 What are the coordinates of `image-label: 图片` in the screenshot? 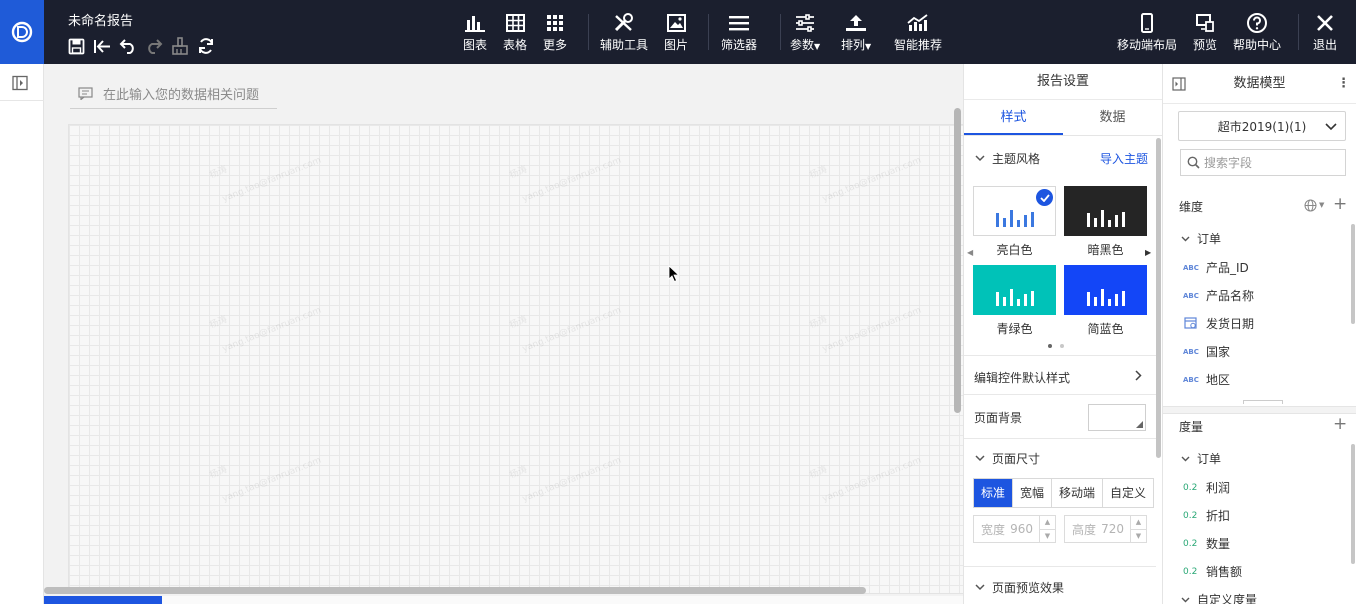 It's located at (676, 45).